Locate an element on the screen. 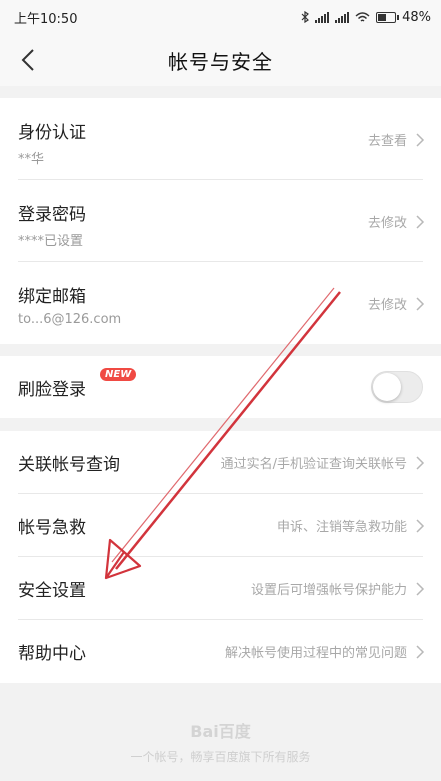  row-help-center: 帮助中心 解决帐号使用过程中的常见问题 is located at coordinates (220, 651).